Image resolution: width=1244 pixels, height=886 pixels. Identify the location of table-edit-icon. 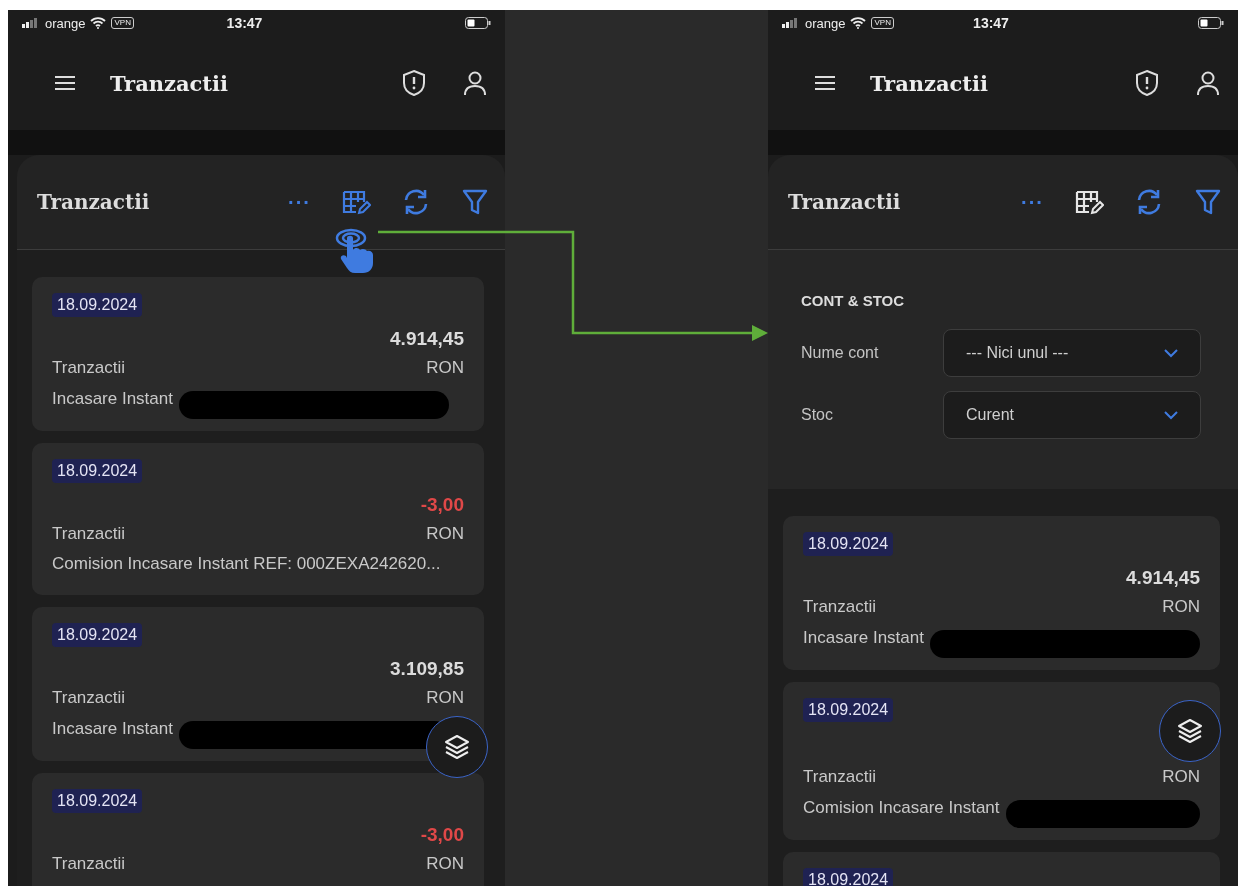
(1089, 202).